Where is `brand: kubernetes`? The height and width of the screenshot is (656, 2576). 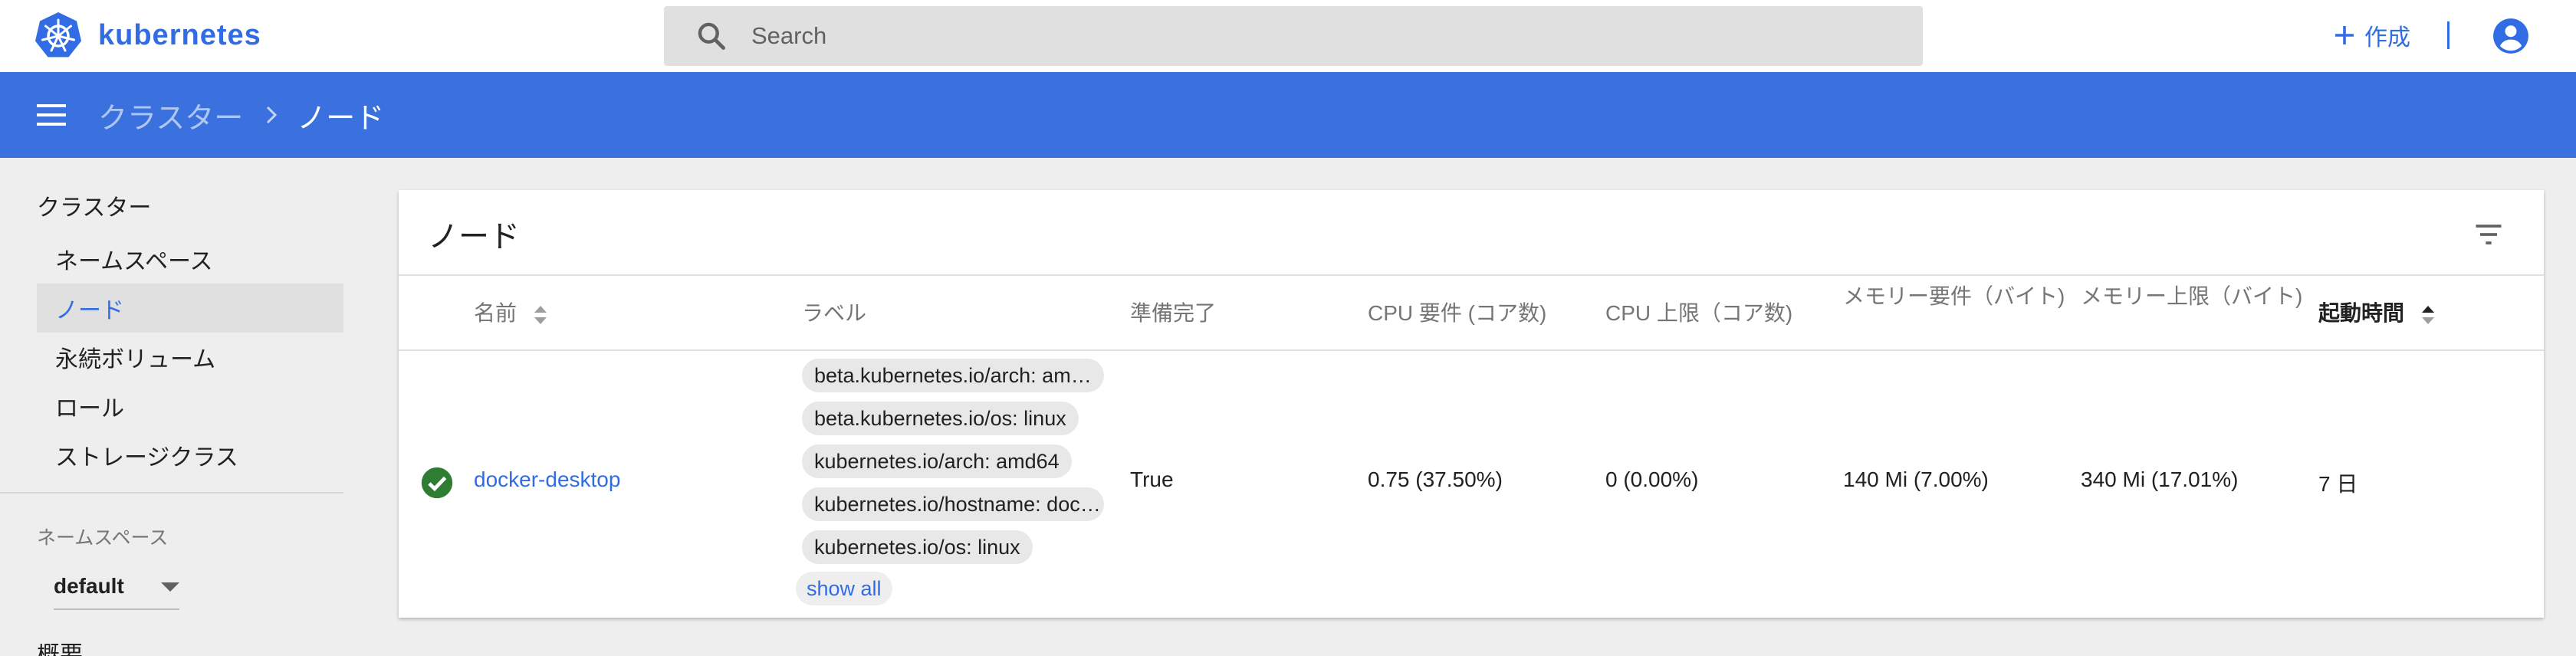
brand: kubernetes is located at coordinates (148, 35).